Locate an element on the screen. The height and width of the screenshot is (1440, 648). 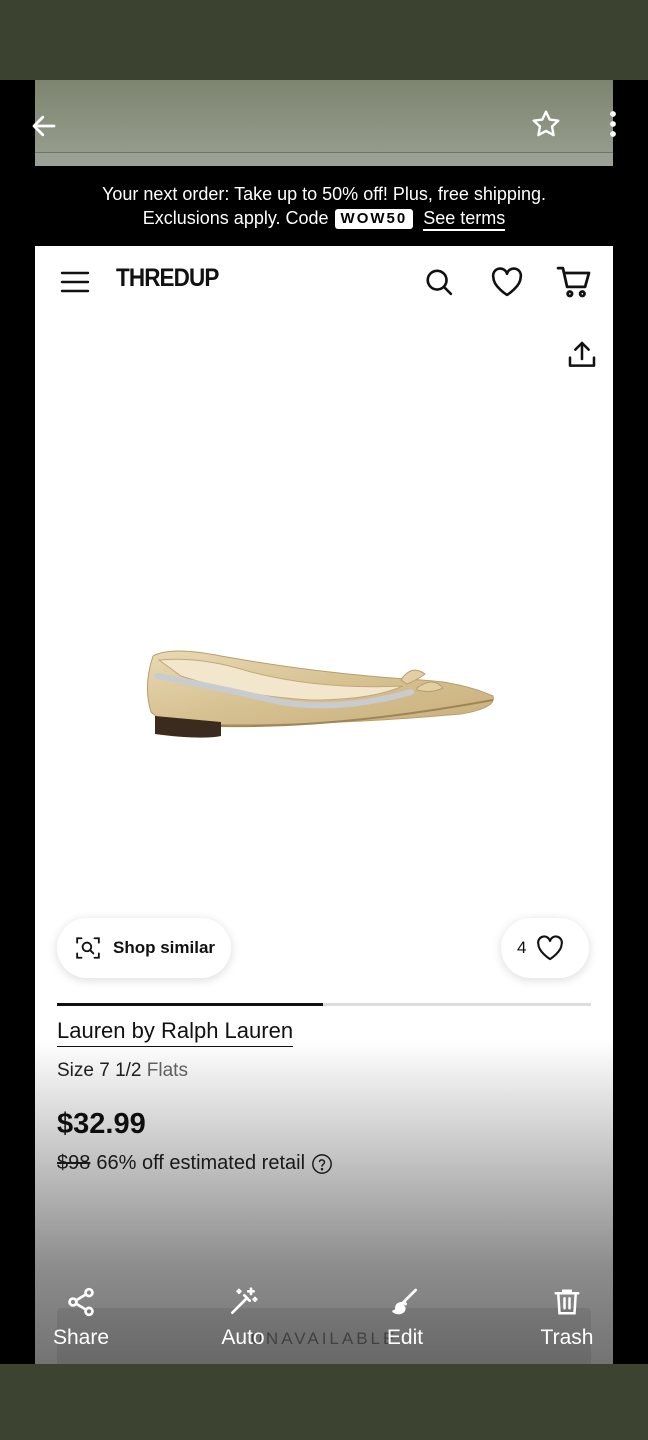
cart-button is located at coordinates (574, 282).